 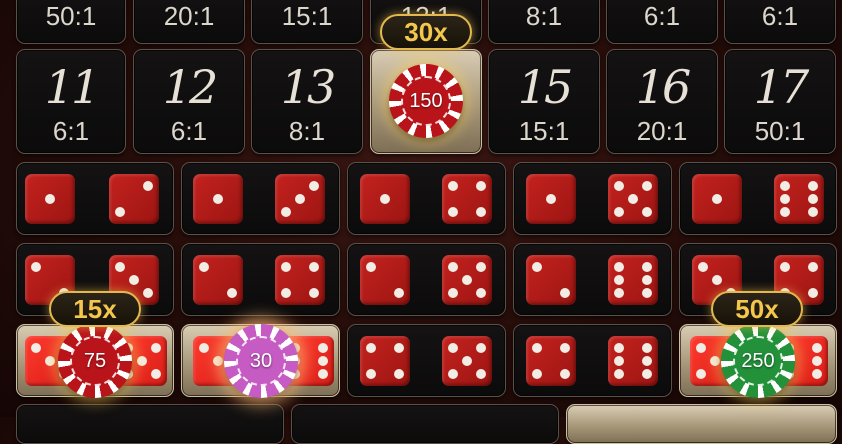 I want to click on bet-cell-total-11: 11 6:1, so click(x=71, y=101).